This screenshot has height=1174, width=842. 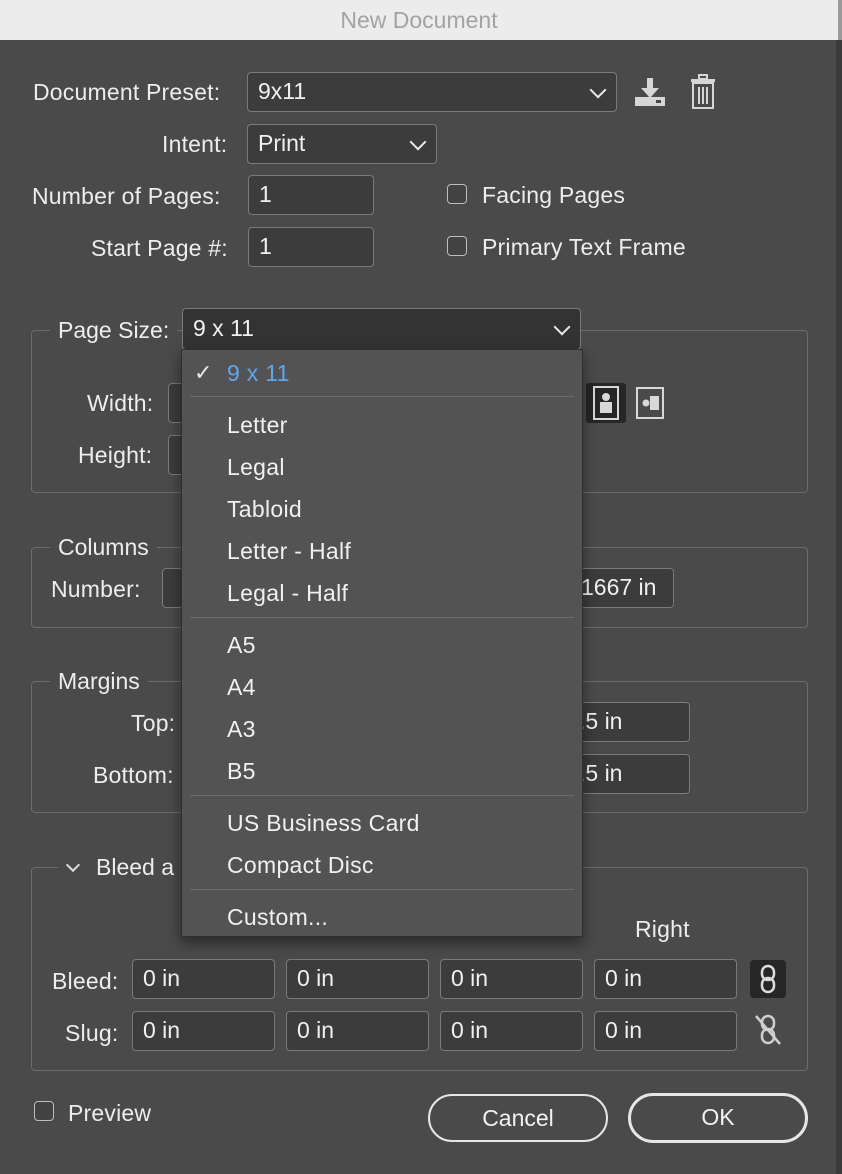 What do you see at coordinates (114, 330) in the screenshot?
I see `page-size-label: Page Size:` at bounding box center [114, 330].